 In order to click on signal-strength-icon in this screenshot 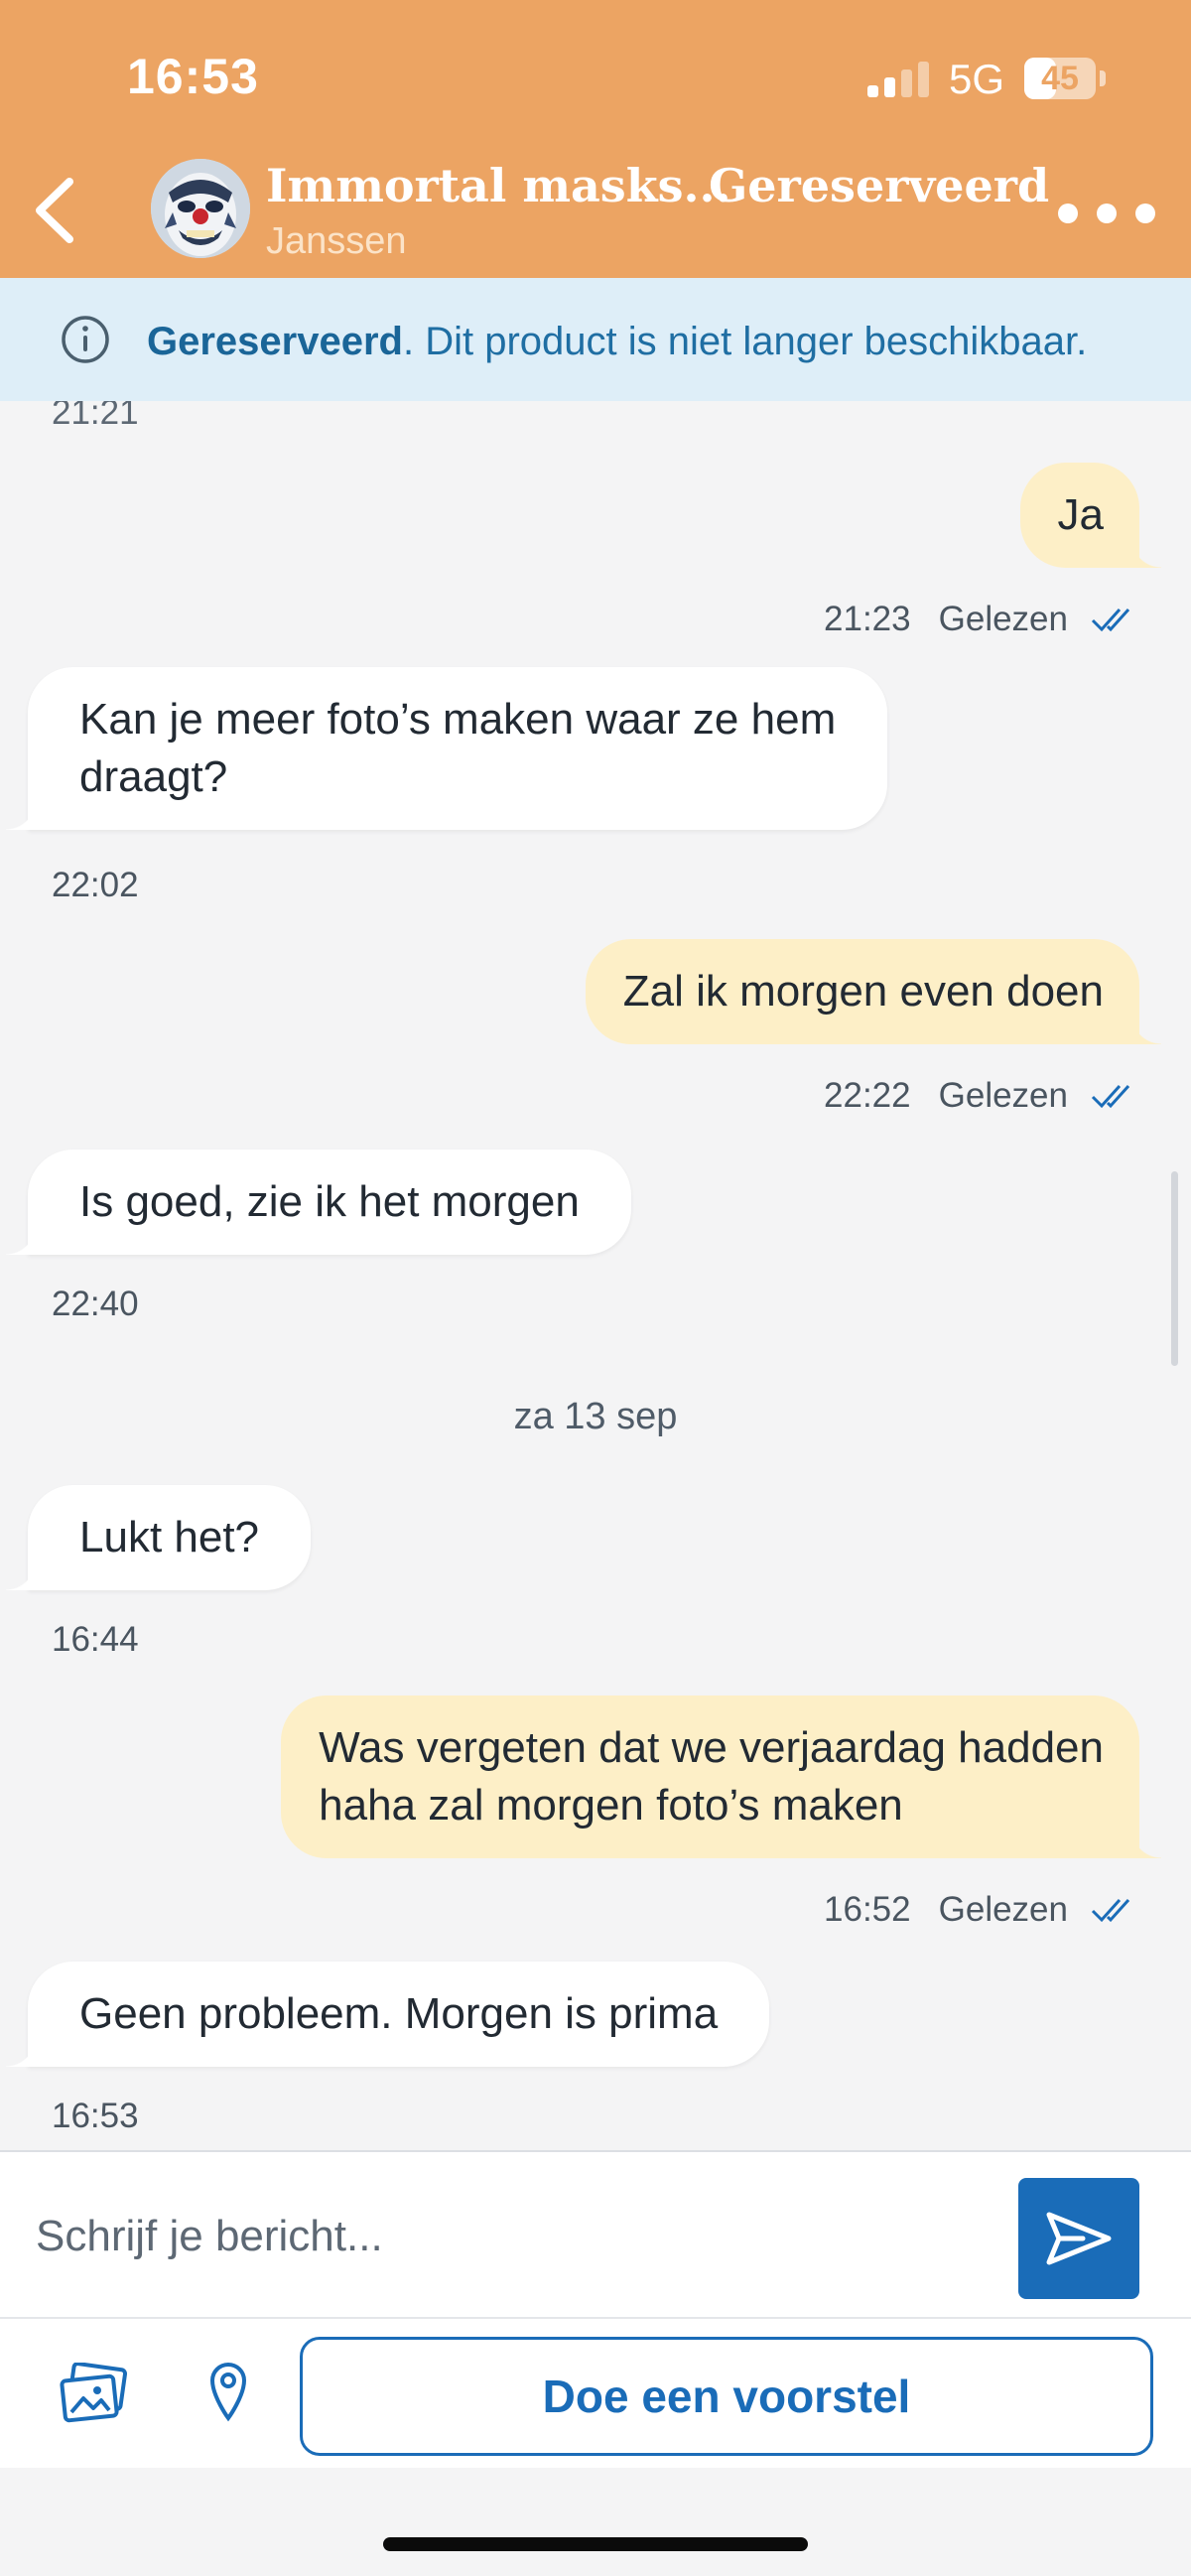, I will do `click(899, 78)`.